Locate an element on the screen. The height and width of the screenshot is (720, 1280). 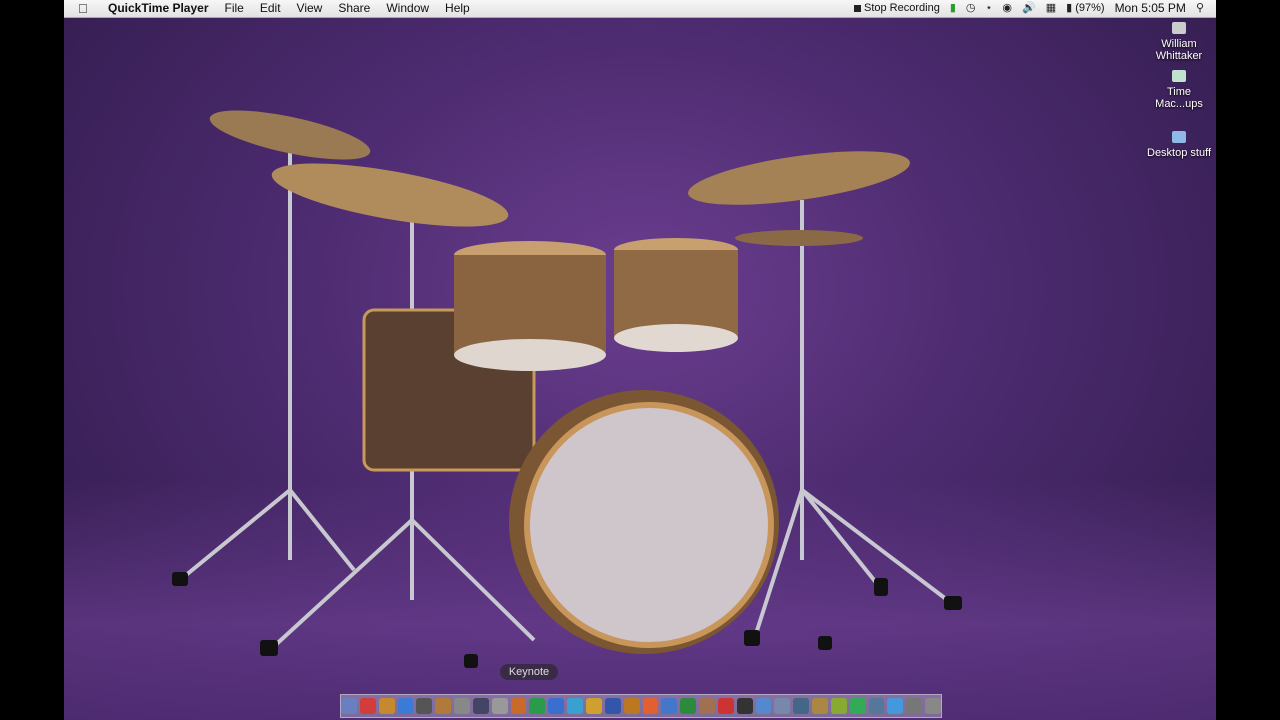
input-menu-icon: ▦ is located at coordinates (1051, 8).